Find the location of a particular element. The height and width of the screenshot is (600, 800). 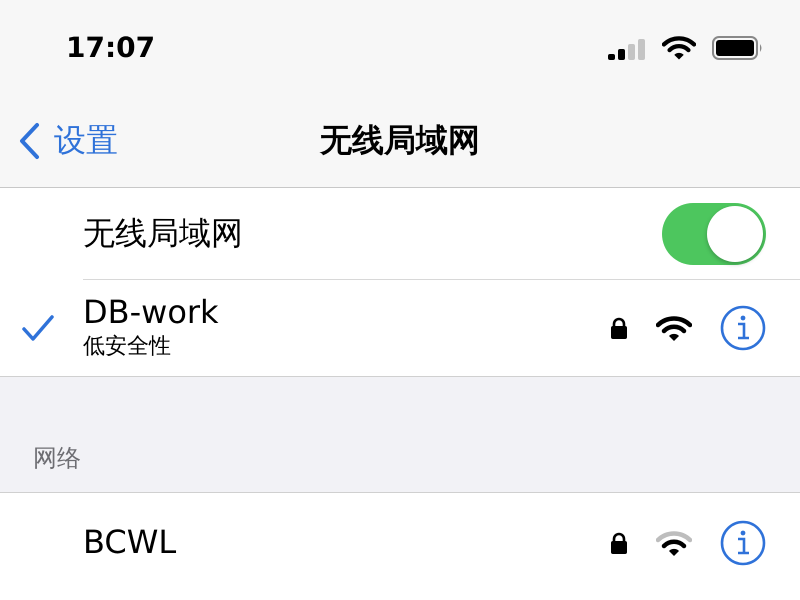

network-name: DB-work is located at coordinates (346, 313).